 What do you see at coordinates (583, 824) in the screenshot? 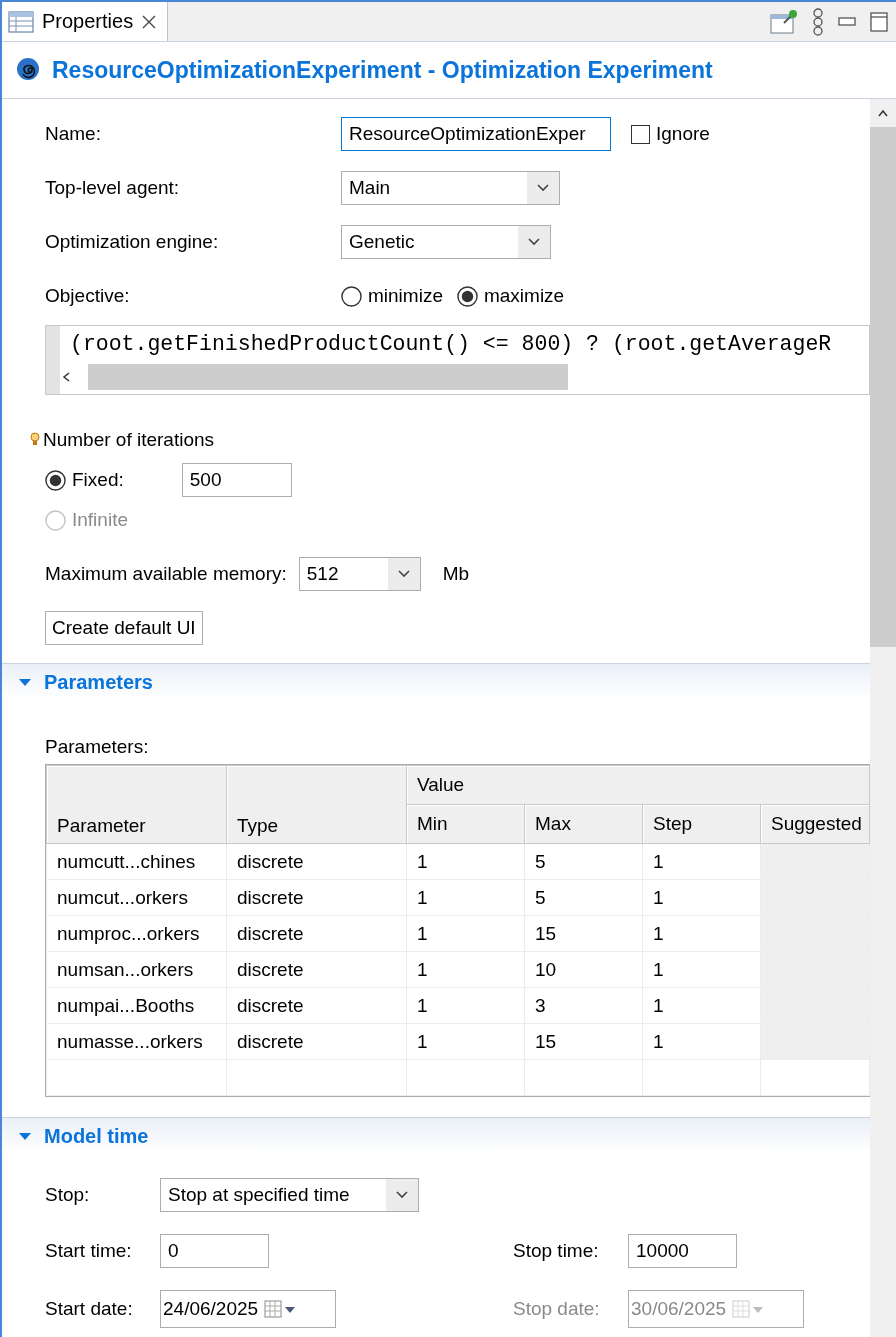
I see `column-header: Max` at bounding box center [583, 824].